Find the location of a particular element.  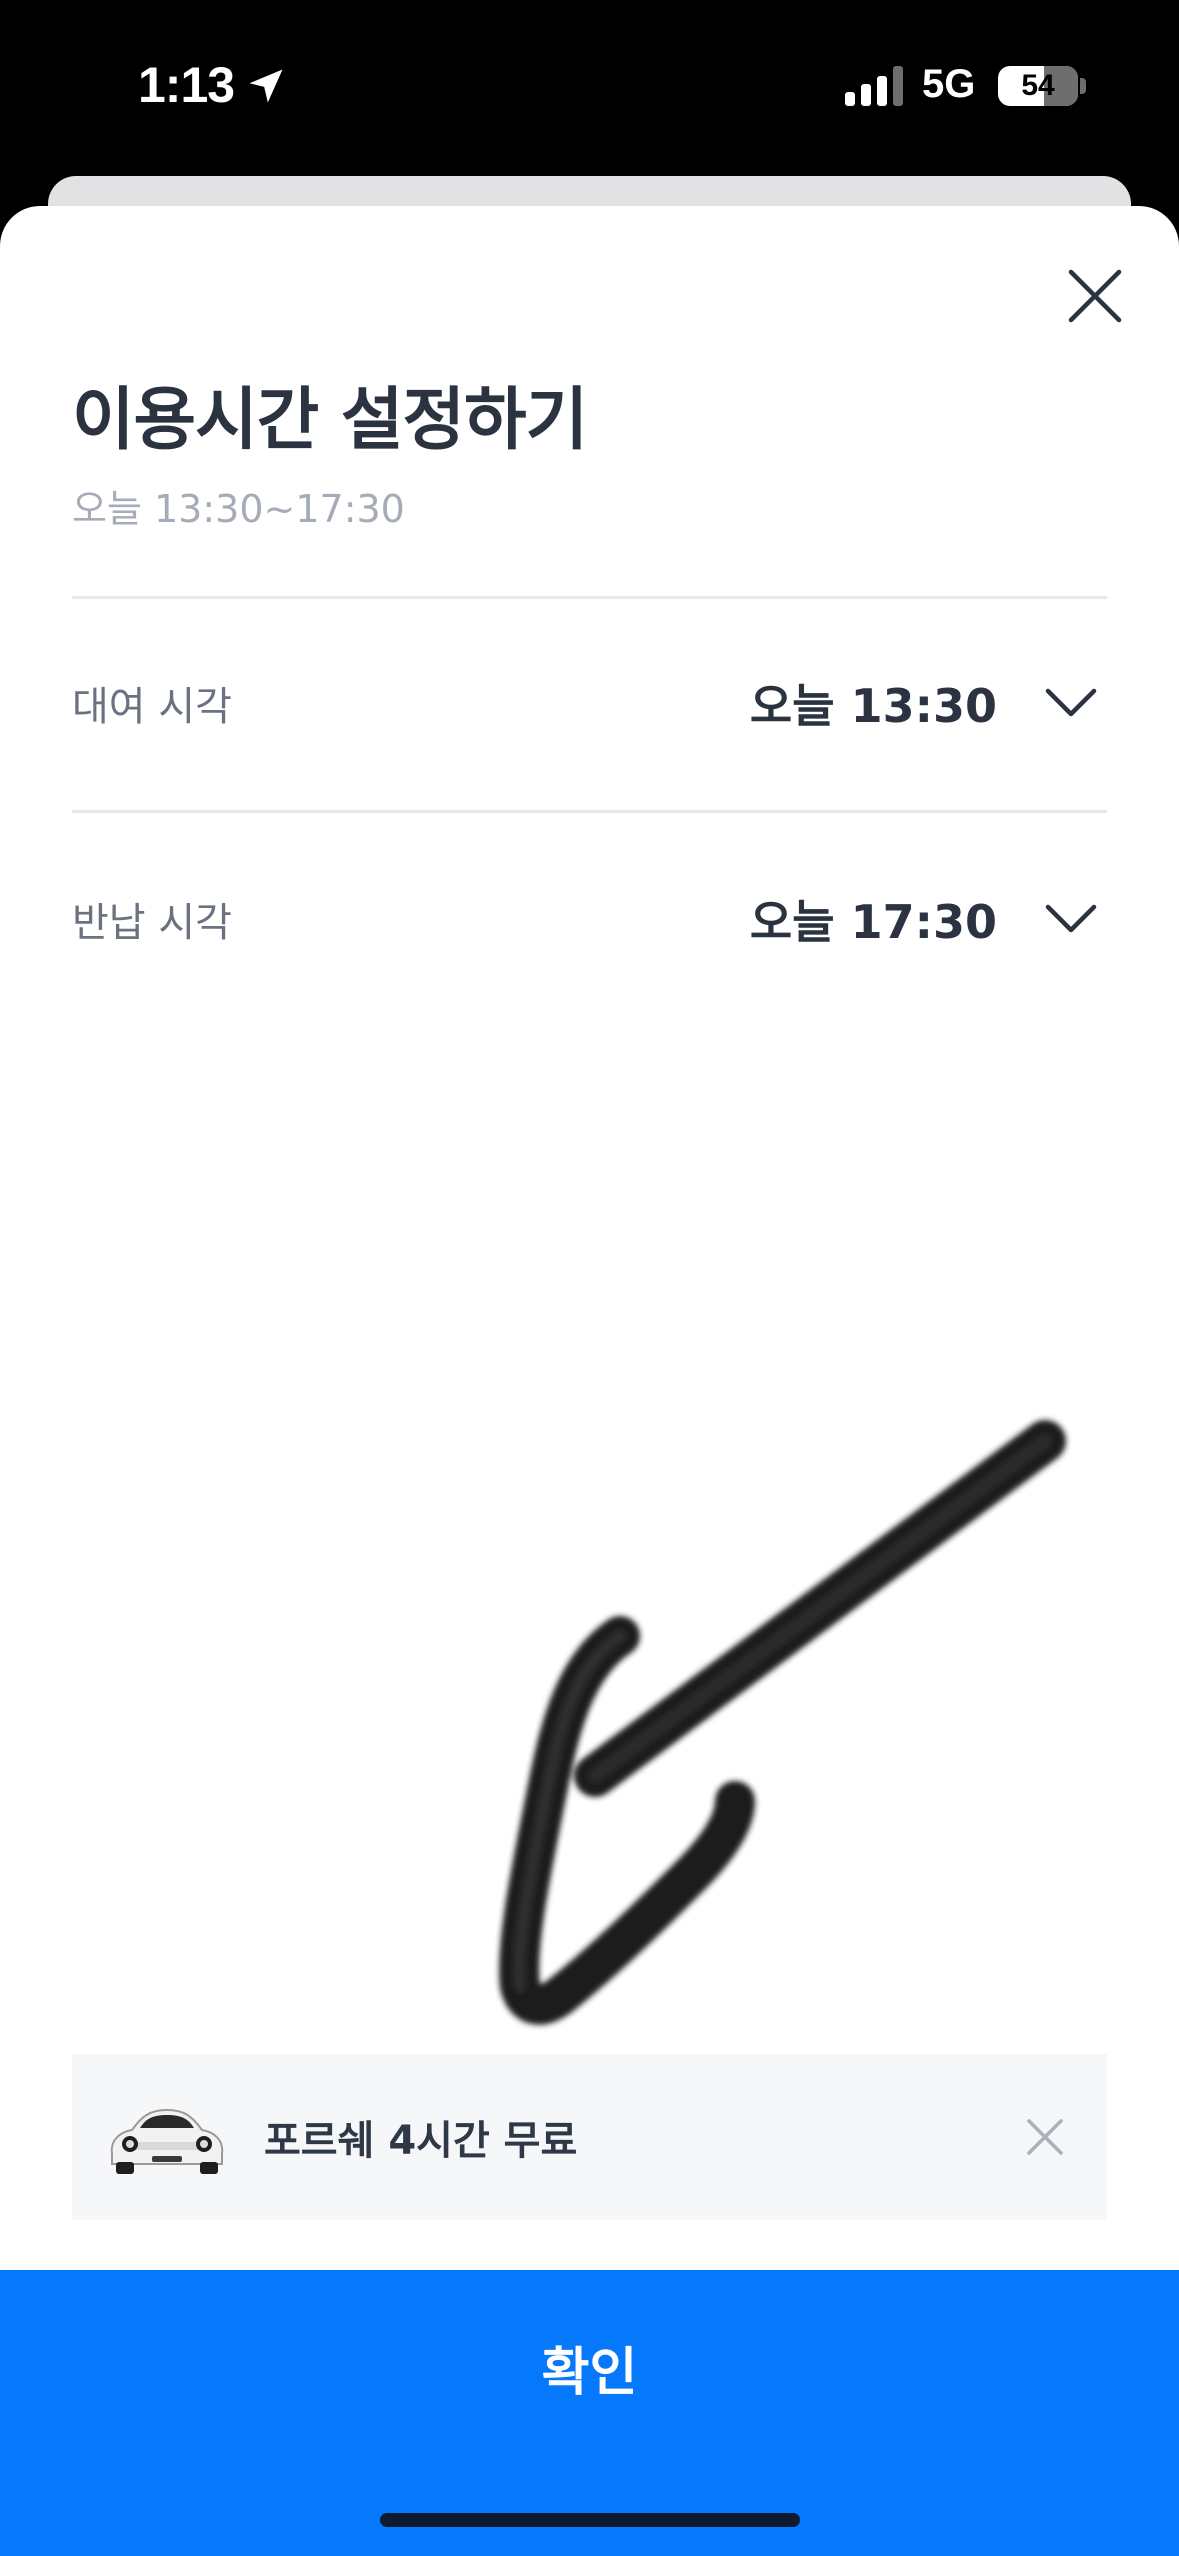

car-image is located at coordinates (167, 2141).